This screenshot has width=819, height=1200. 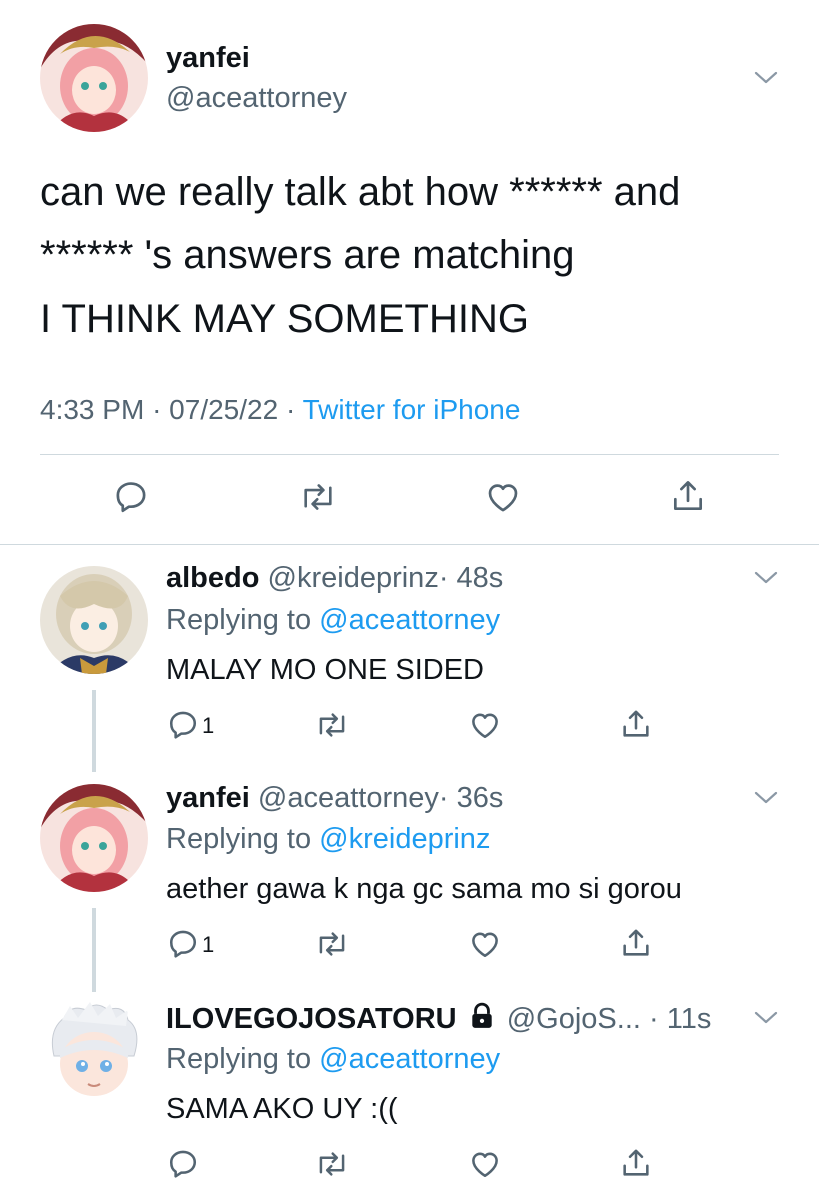 I want to click on author-handle: @aceattorney, so click(x=256, y=98).